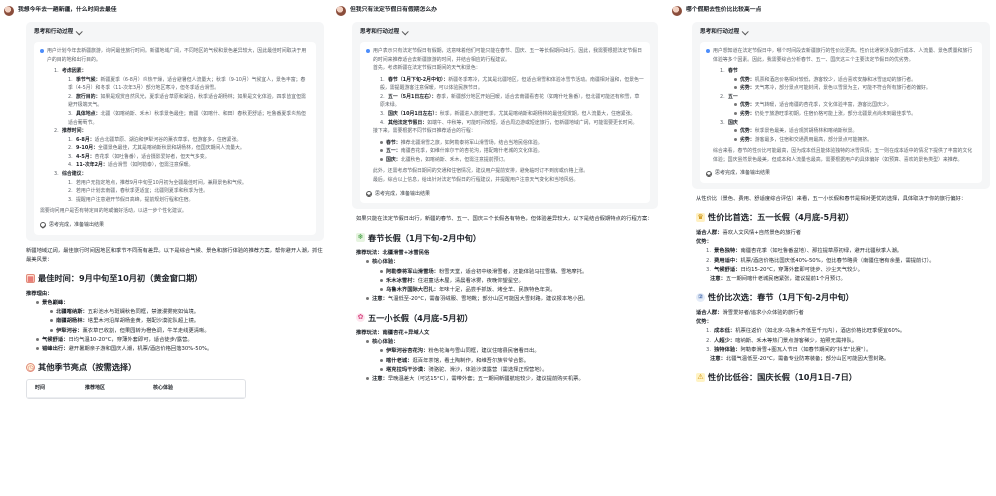 The height and width of the screenshot is (496, 996). I want to click on reason-subitem: 南疆胡杨林：塔里木河沿岸胡杨金黄，搭配沙漠驼队超上镜。, so click(188, 321).